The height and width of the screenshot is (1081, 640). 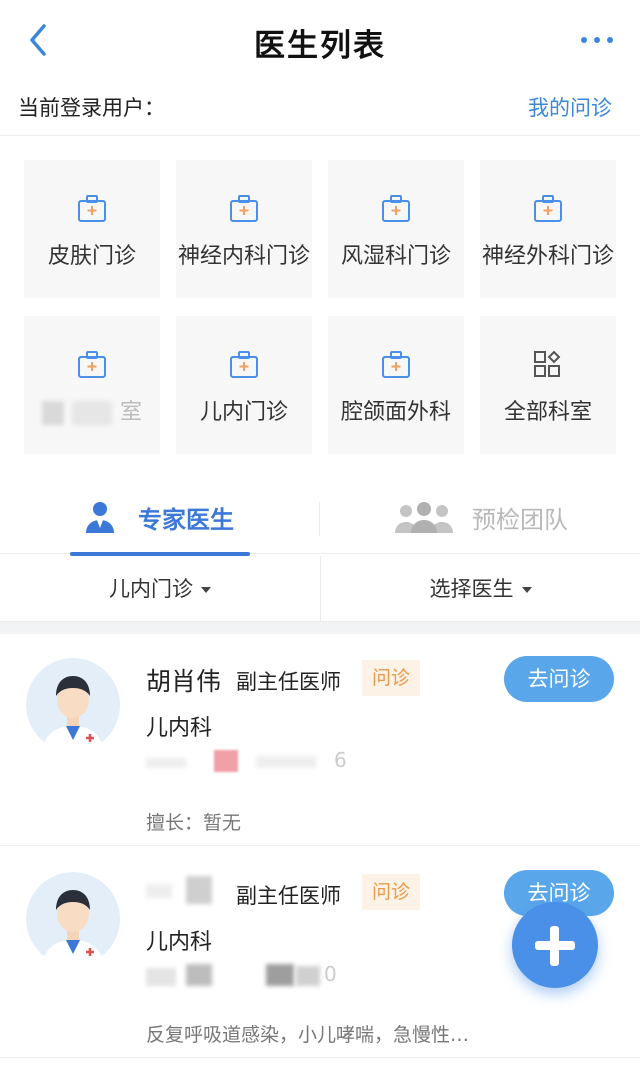 I want to click on grid-apps-icon, so click(x=547, y=363).